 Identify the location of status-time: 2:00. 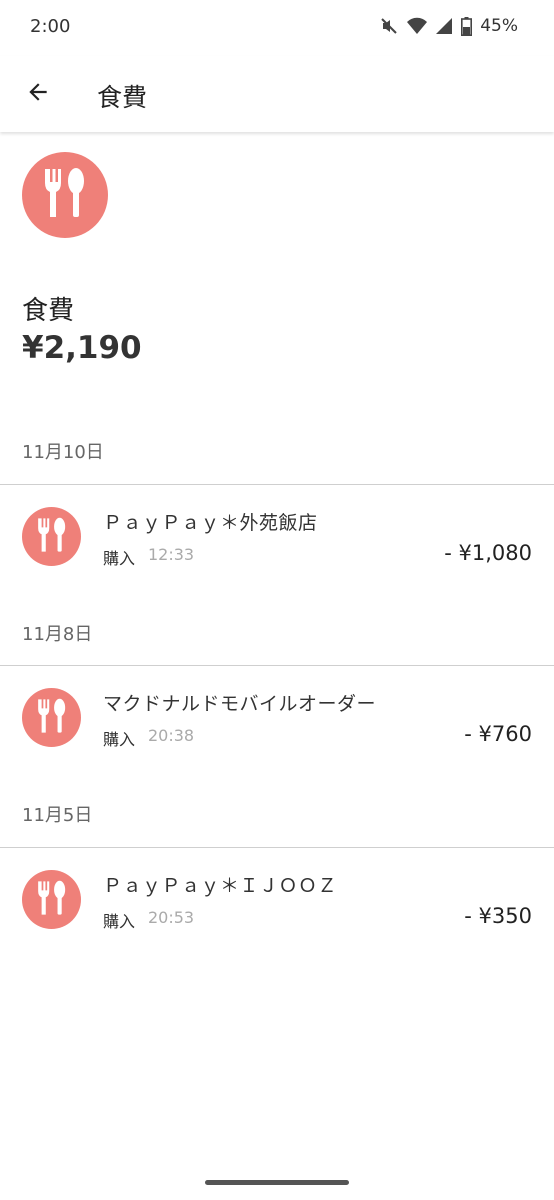
(50, 26).